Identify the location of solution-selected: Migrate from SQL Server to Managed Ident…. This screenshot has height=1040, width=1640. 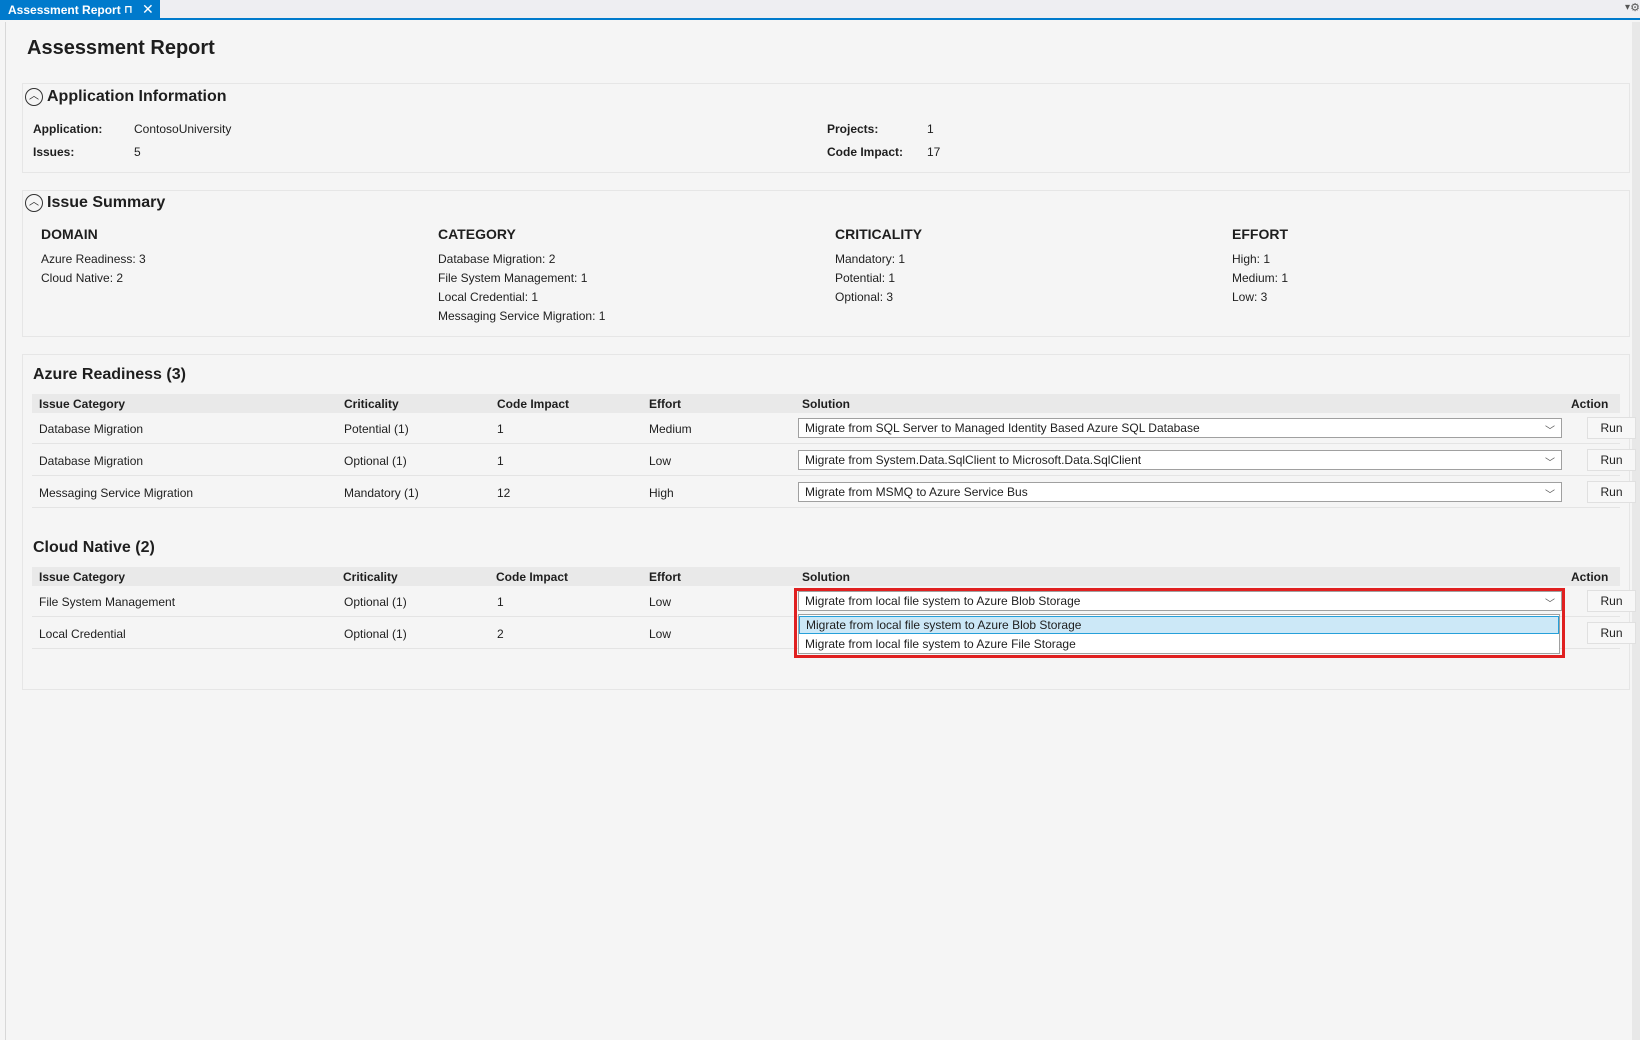
(1002, 428).